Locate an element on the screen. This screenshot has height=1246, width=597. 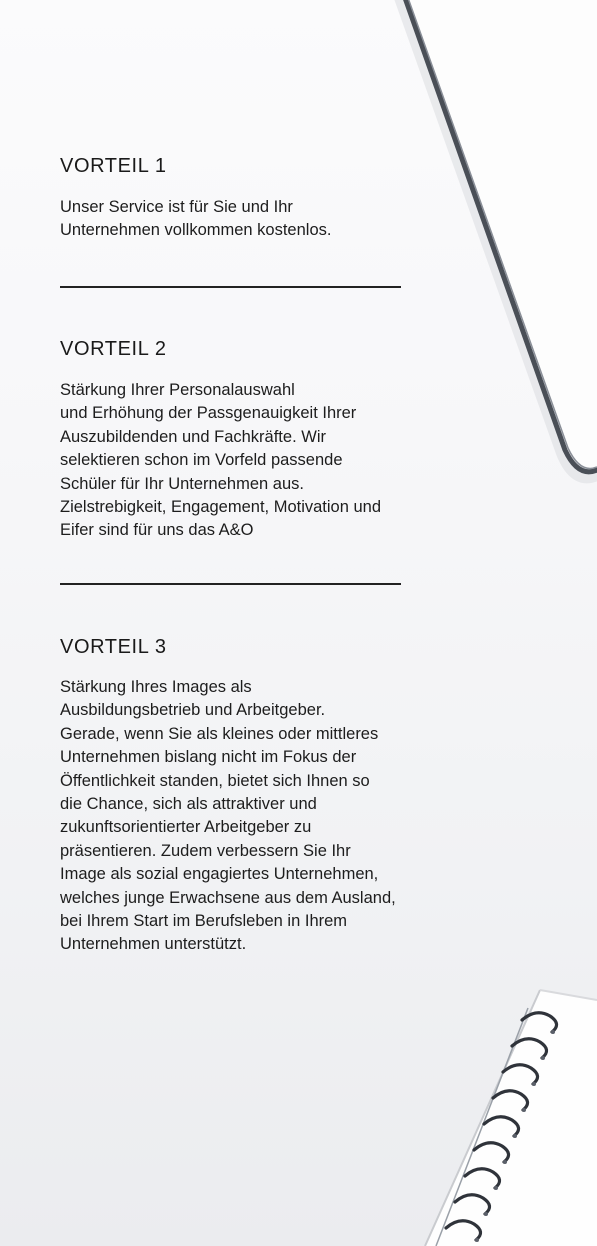
advantage-3-heading: VORTEIL 3 is located at coordinates (113, 647).